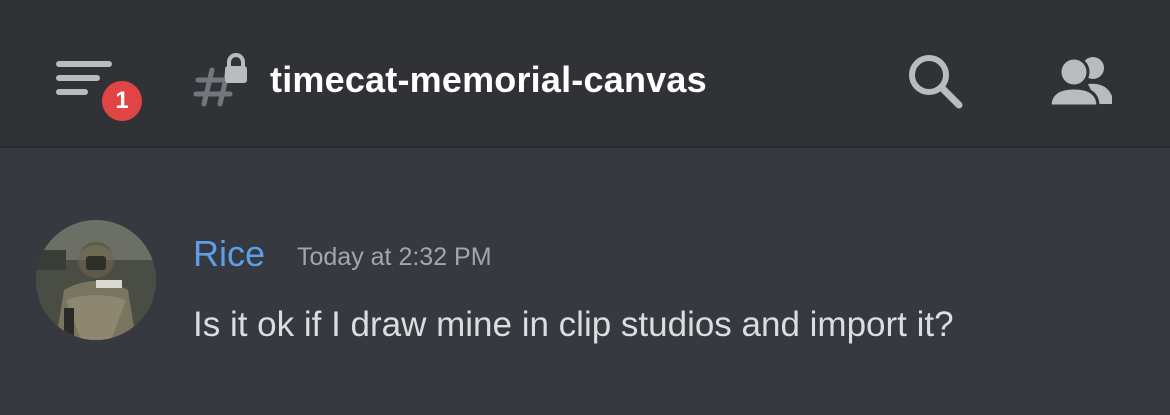  I want to click on message-author: Rice, so click(229, 254).